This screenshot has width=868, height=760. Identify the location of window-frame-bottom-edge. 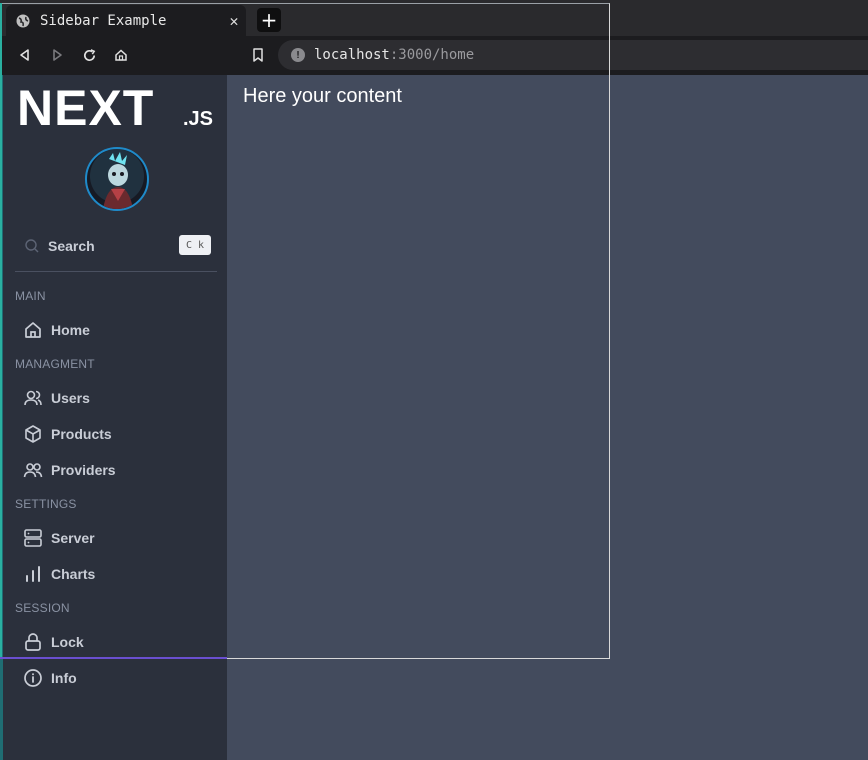
(113, 658).